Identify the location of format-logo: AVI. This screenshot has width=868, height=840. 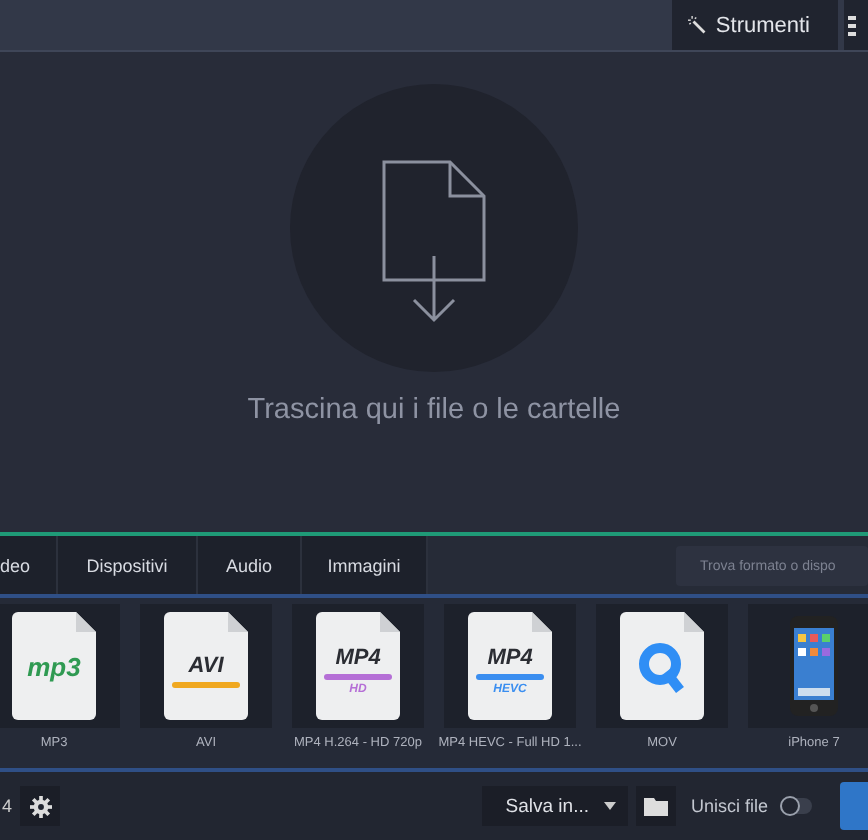
(206, 665).